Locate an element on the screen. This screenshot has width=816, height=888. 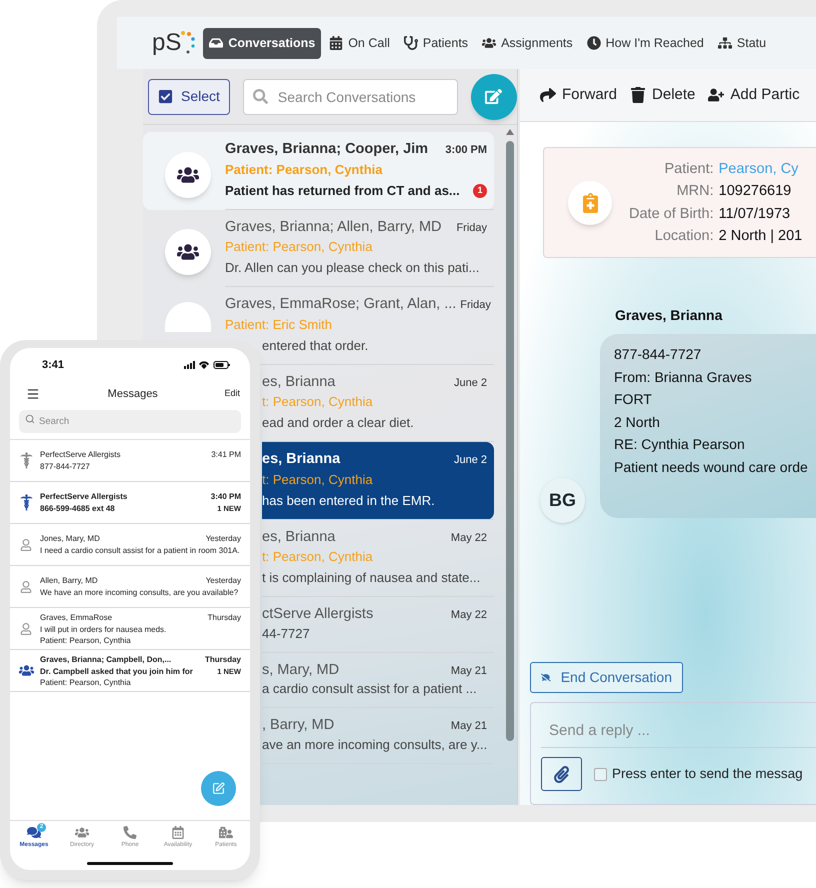
select-button: Select is located at coordinates (189, 96).